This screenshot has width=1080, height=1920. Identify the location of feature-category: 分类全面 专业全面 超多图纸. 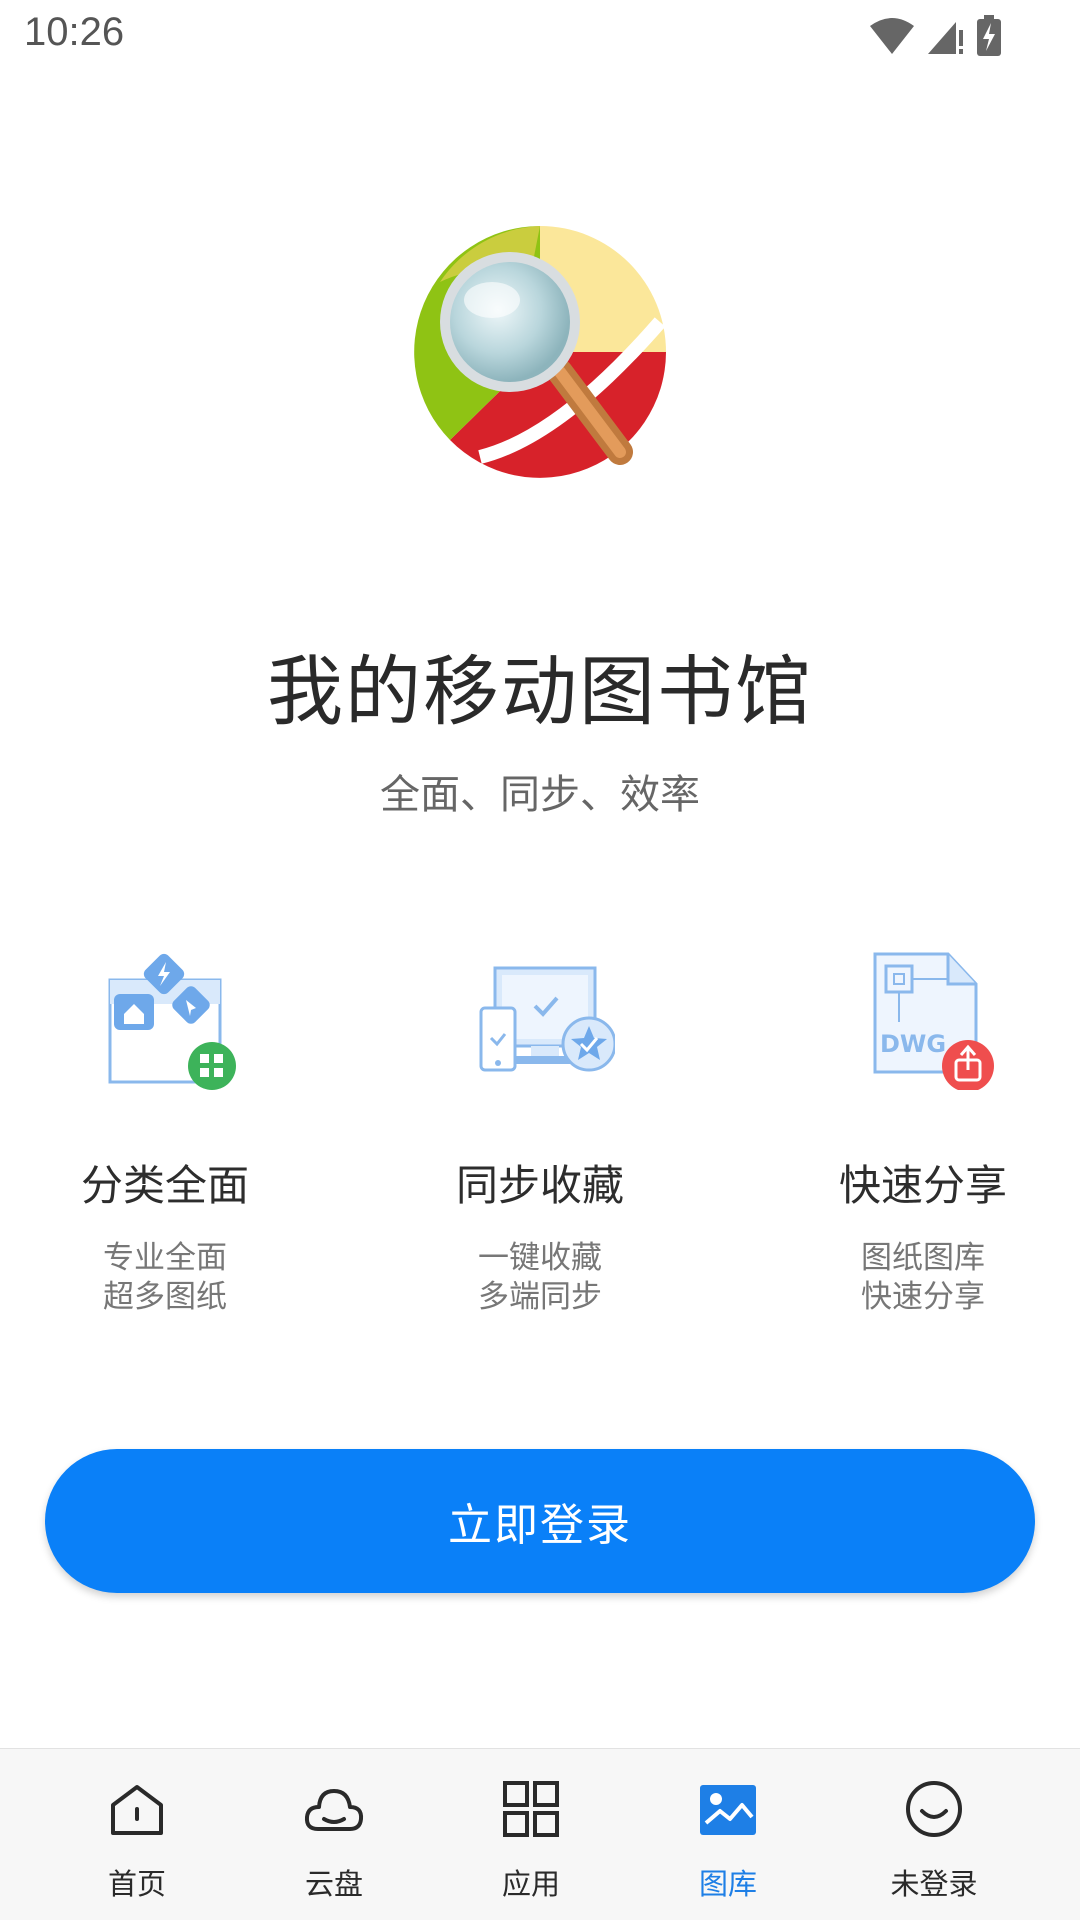
(165, 1128).